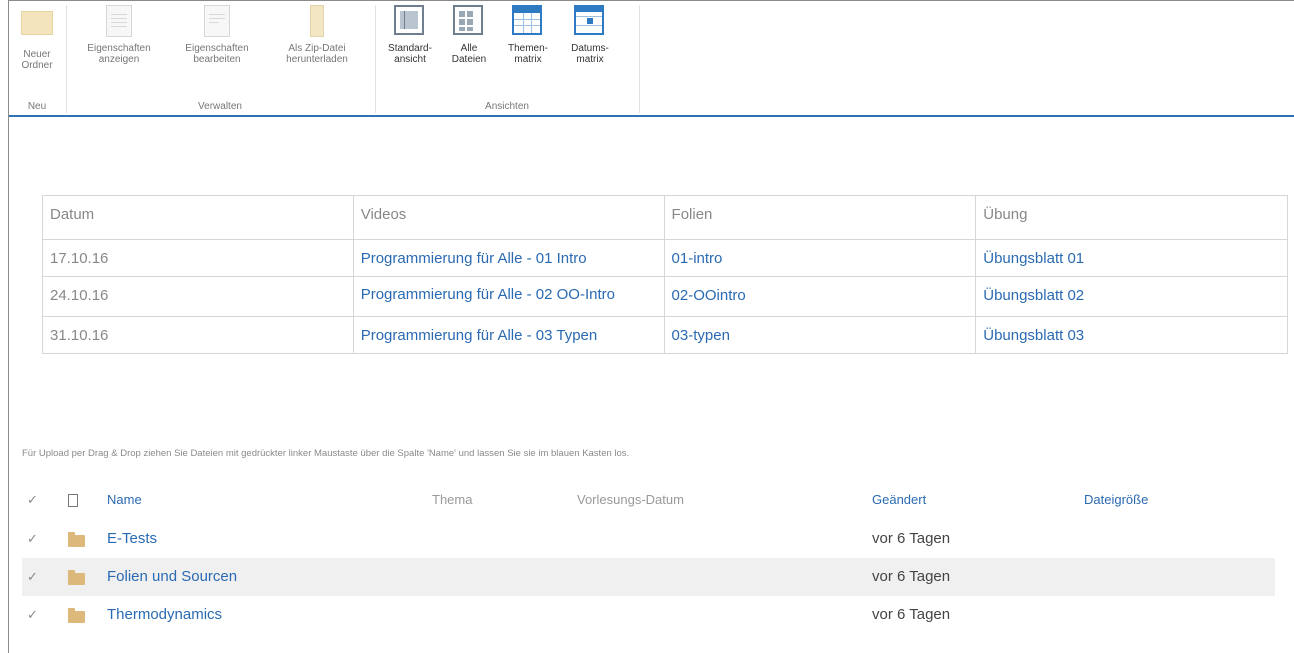 The height and width of the screenshot is (653, 1294). What do you see at coordinates (1116, 500) in the screenshot?
I see `column-header-file-size: Dateigröße` at bounding box center [1116, 500].